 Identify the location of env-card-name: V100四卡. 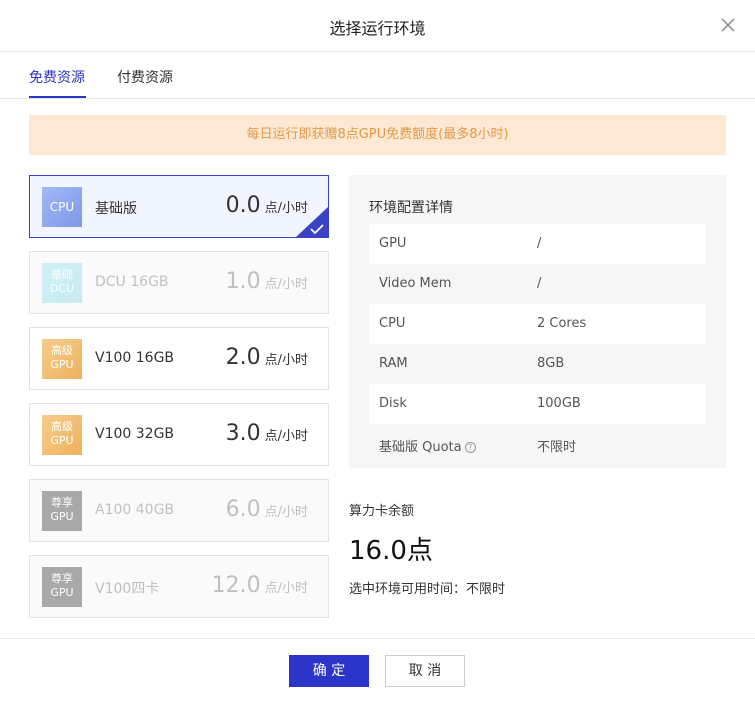
(127, 589).